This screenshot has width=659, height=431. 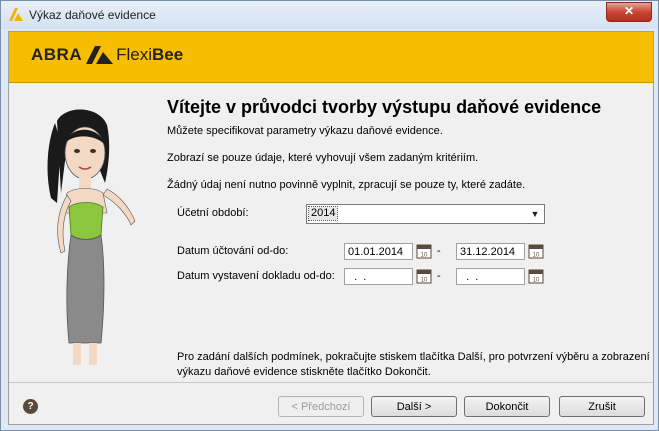 I want to click on woman-illustration, so click(x=91, y=237).